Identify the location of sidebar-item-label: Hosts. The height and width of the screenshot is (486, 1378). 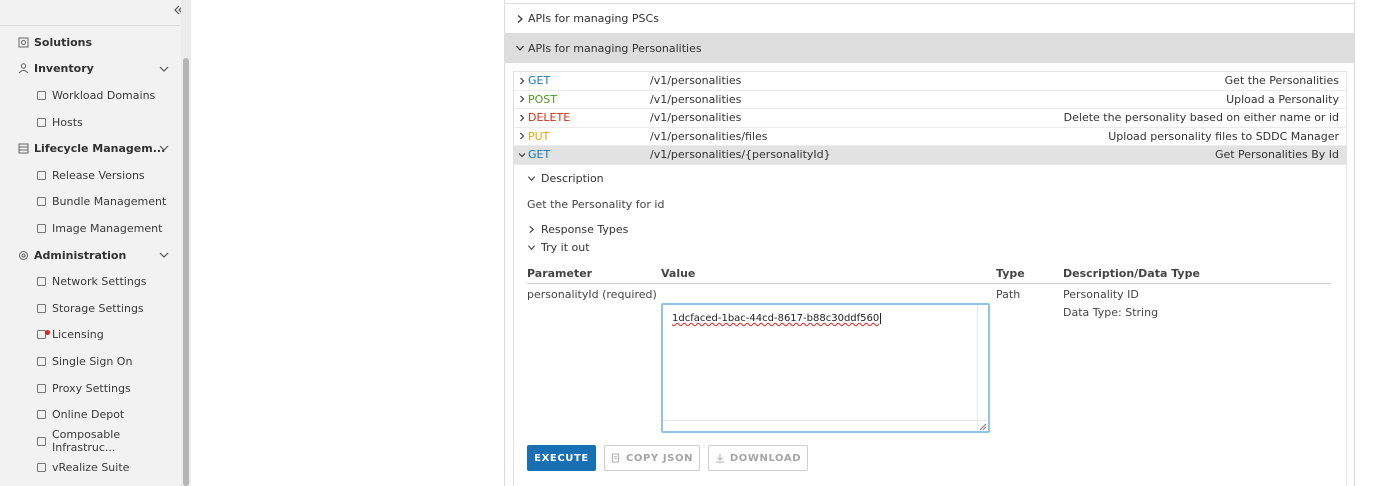
(67, 122).